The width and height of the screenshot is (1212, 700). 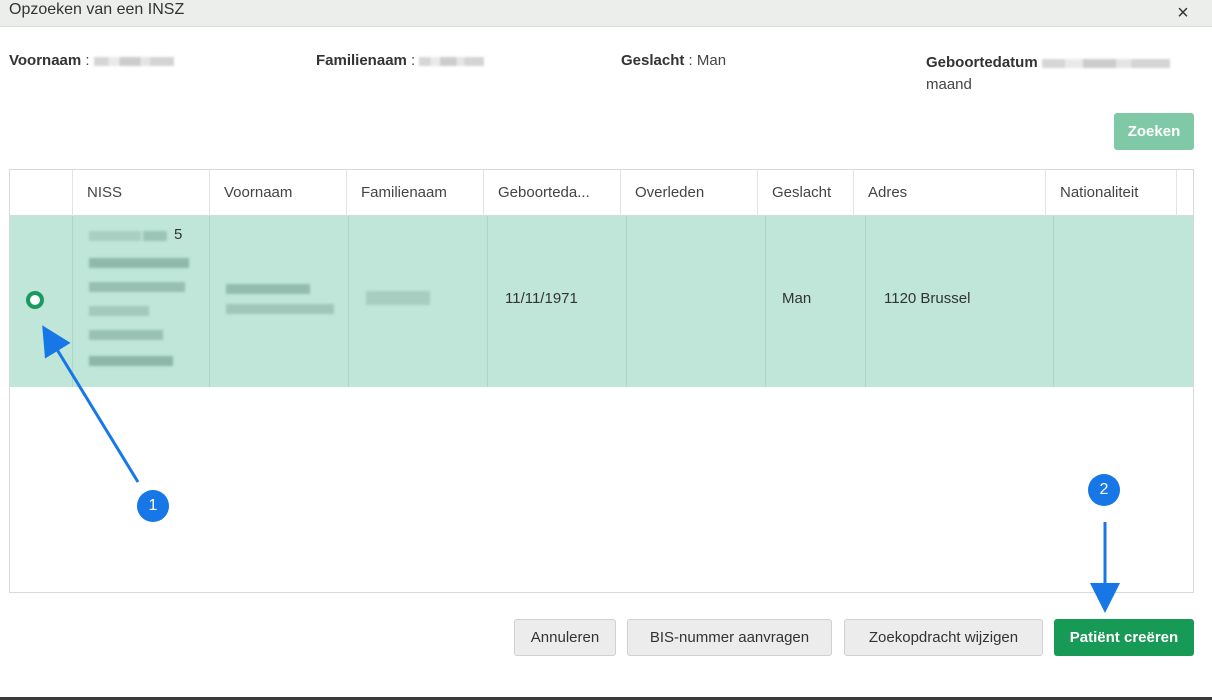 I want to click on row-adres-cell: 1120 Brussel, so click(x=960, y=301).